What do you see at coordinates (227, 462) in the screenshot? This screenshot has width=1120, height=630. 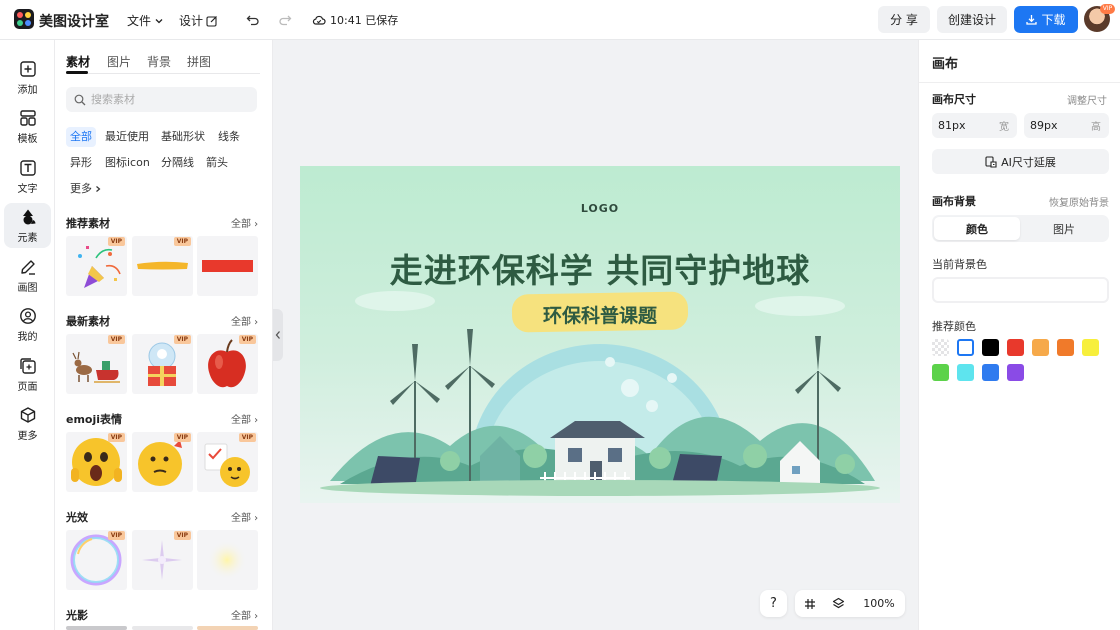 I see `asset-emoji-checklist: VIP` at bounding box center [227, 462].